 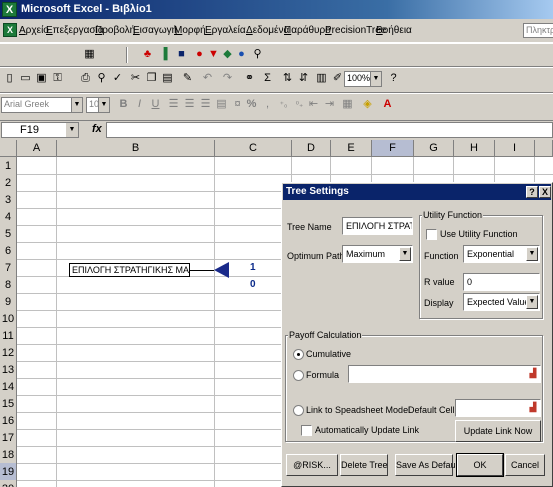 What do you see at coordinates (167, 54) in the screenshot?
I see `pt-node-icon: ▌` at bounding box center [167, 54].